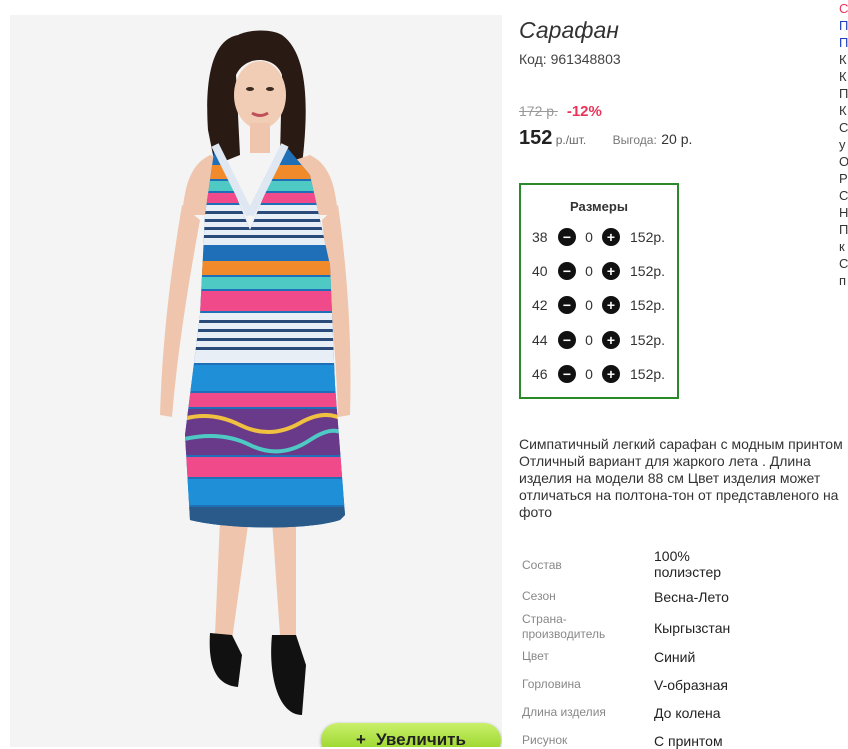  I want to click on size-row-42: 42 − 0 + 152р., so click(598, 305).